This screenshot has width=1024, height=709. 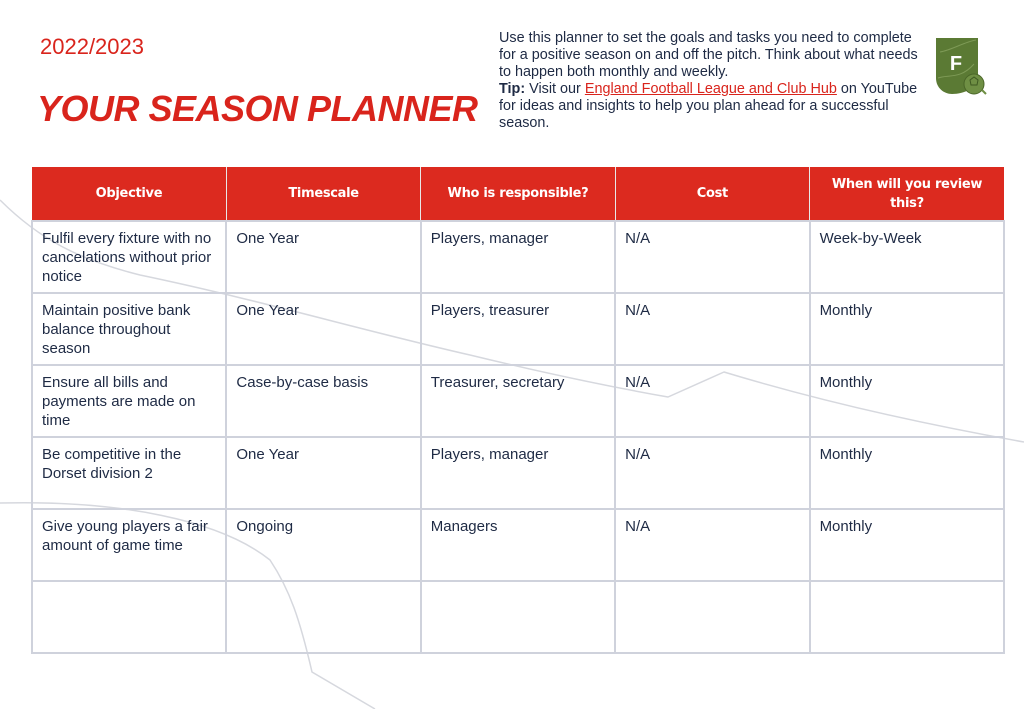 I want to click on tip-label: Tip:, so click(x=512, y=89).